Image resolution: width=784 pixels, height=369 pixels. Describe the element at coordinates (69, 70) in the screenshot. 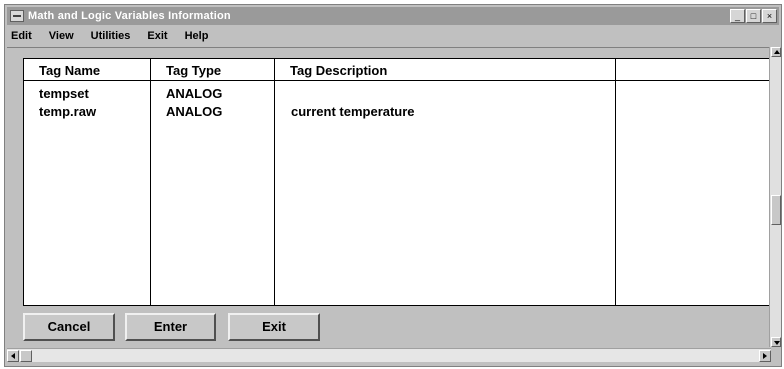

I see `header-tag-name: Tag Name` at that location.